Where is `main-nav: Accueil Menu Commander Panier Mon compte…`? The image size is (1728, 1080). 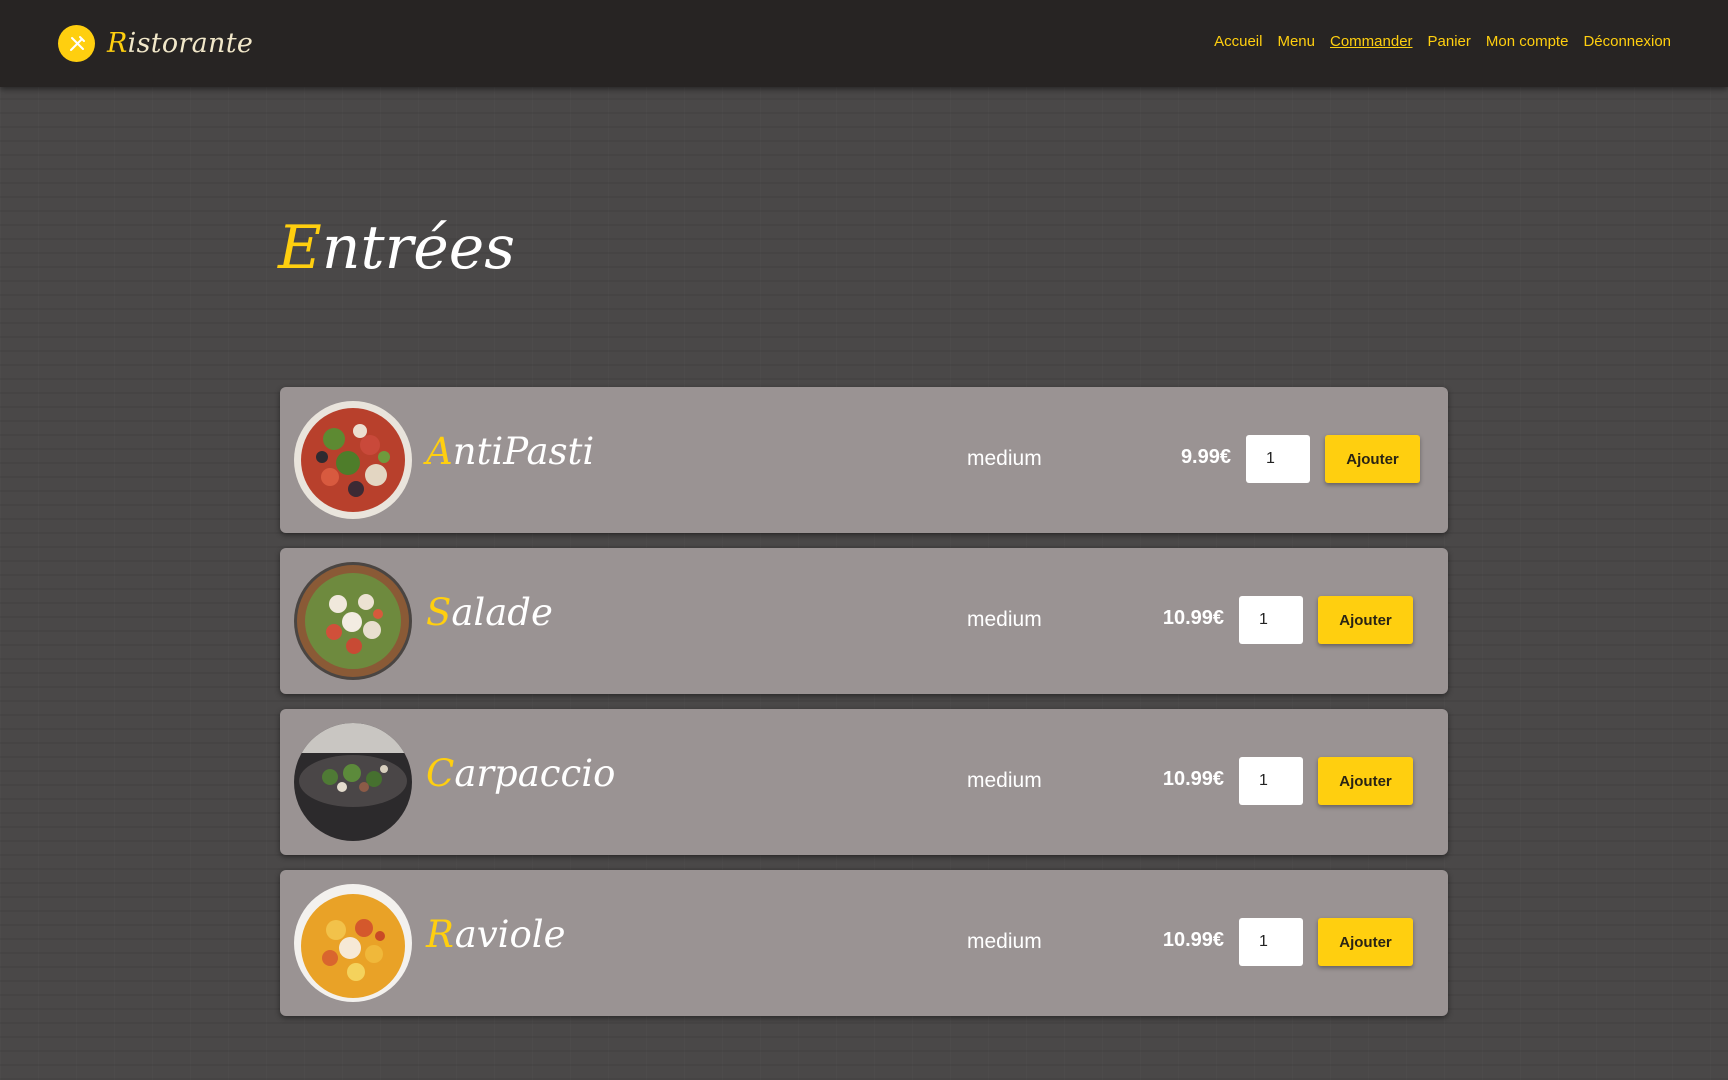 main-nav: Accueil Menu Commander Panier Mon compte… is located at coordinates (1442, 41).